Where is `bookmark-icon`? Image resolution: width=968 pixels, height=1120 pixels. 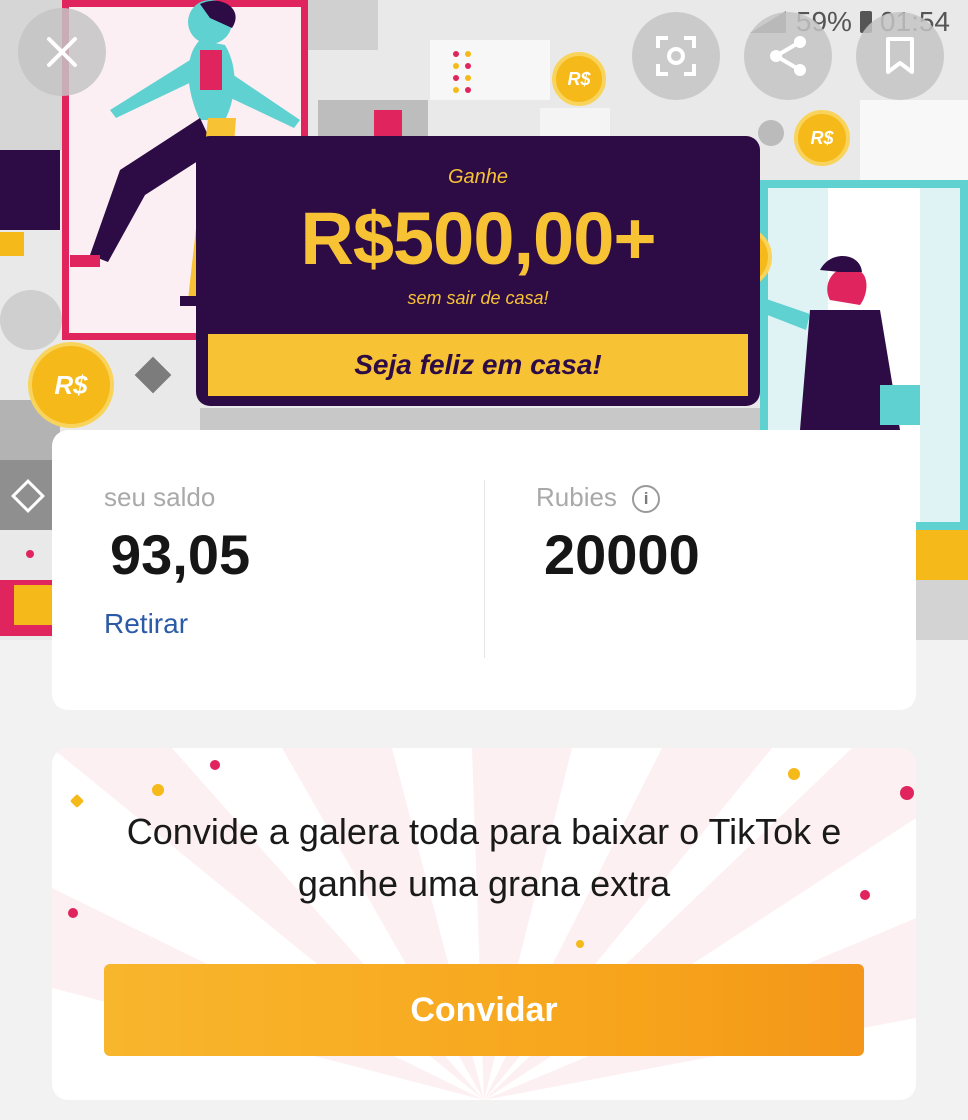
bookmark-icon is located at coordinates (900, 55).